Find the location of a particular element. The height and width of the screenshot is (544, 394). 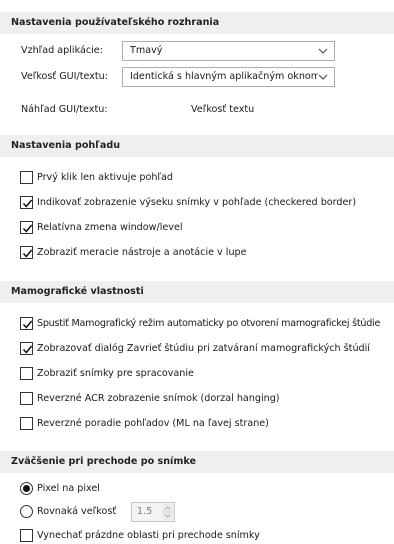

radio-label: Rovnaká veľkosť is located at coordinates (77, 511).